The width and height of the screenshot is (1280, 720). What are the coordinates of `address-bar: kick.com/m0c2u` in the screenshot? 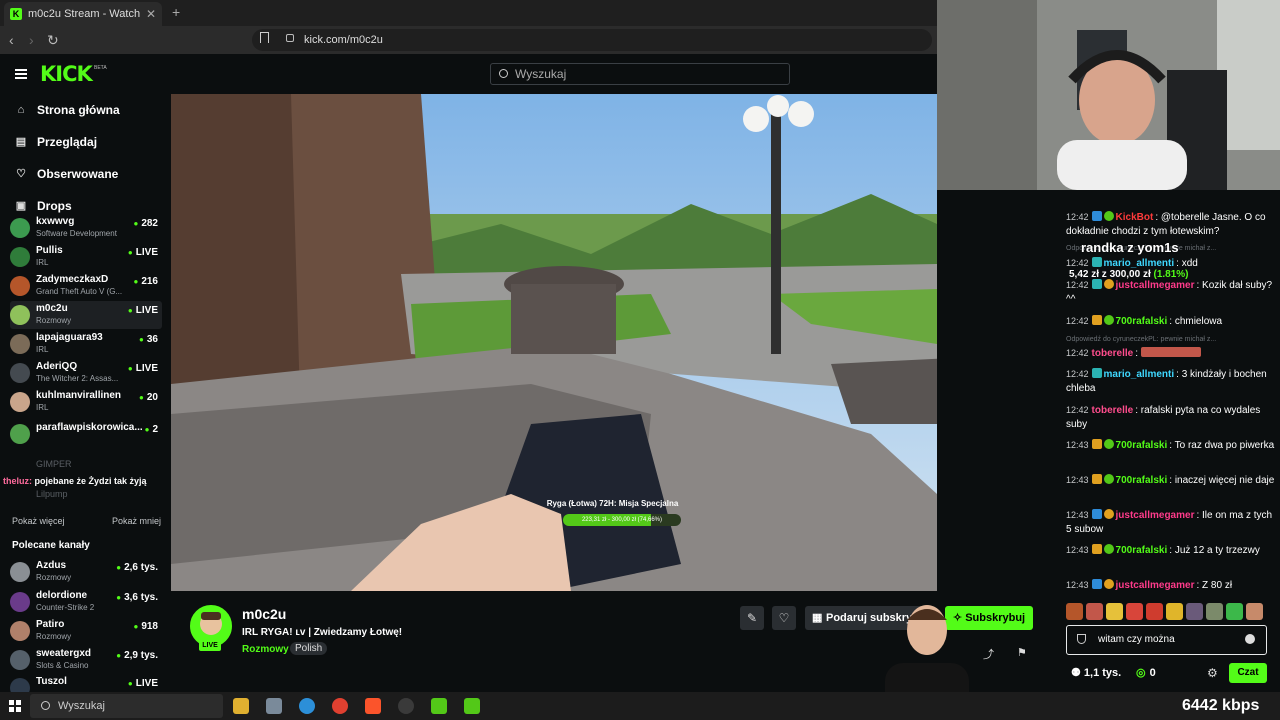 It's located at (592, 40).